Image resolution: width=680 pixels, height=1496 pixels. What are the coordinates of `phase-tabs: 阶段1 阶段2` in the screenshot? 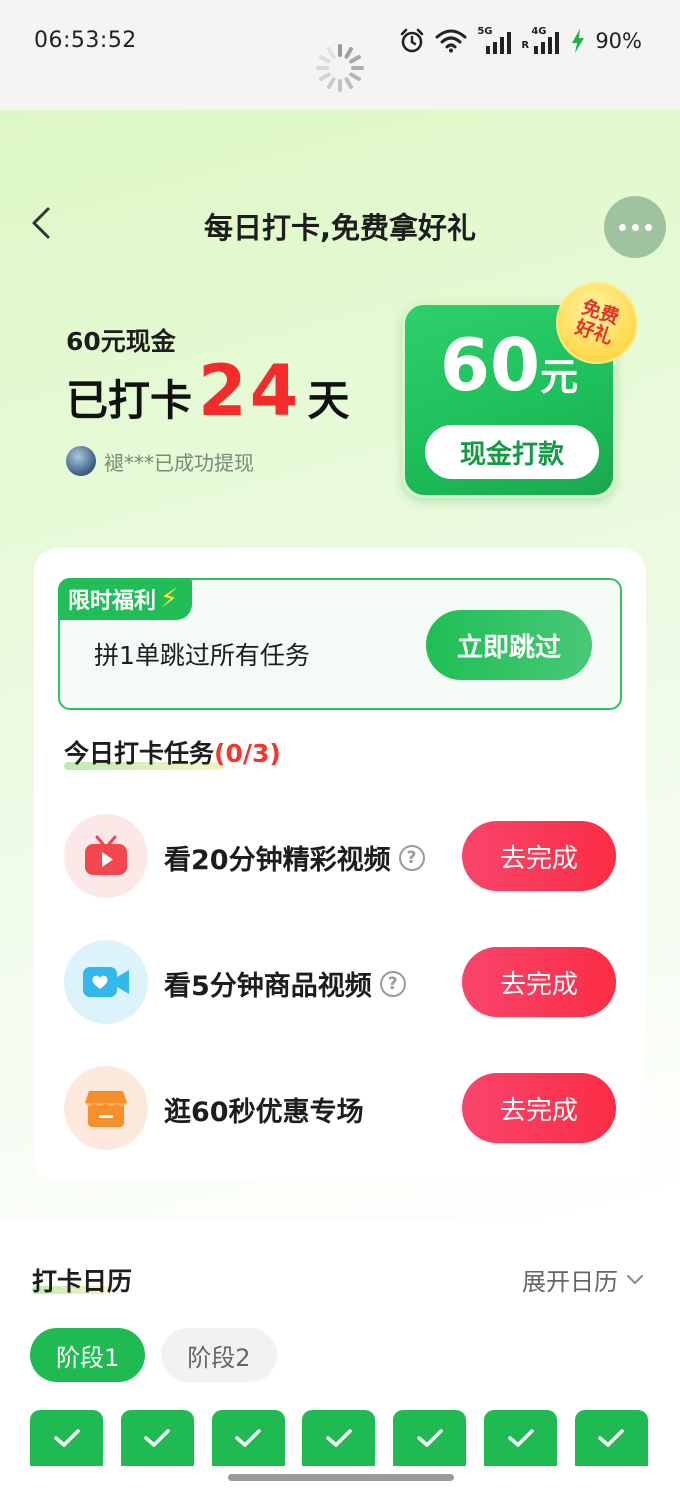 It's located at (153, 1355).